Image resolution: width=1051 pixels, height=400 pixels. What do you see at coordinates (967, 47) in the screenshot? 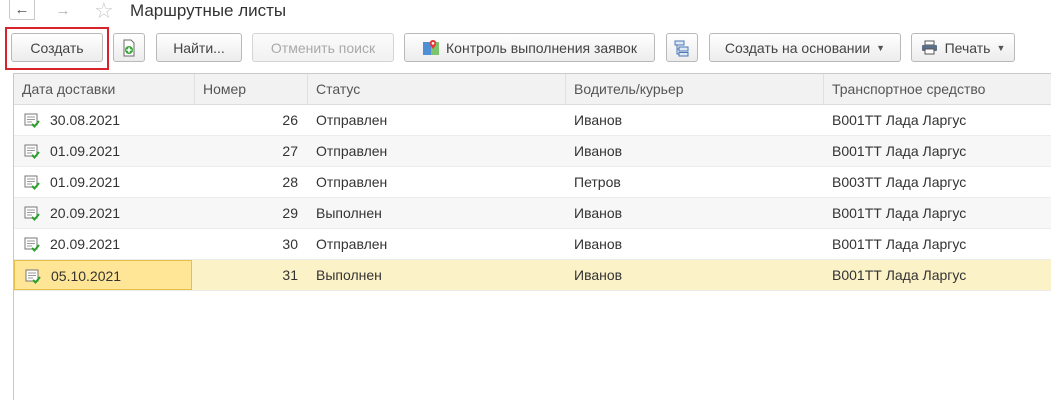
I see `print-button-label: Печать` at bounding box center [967, 47].